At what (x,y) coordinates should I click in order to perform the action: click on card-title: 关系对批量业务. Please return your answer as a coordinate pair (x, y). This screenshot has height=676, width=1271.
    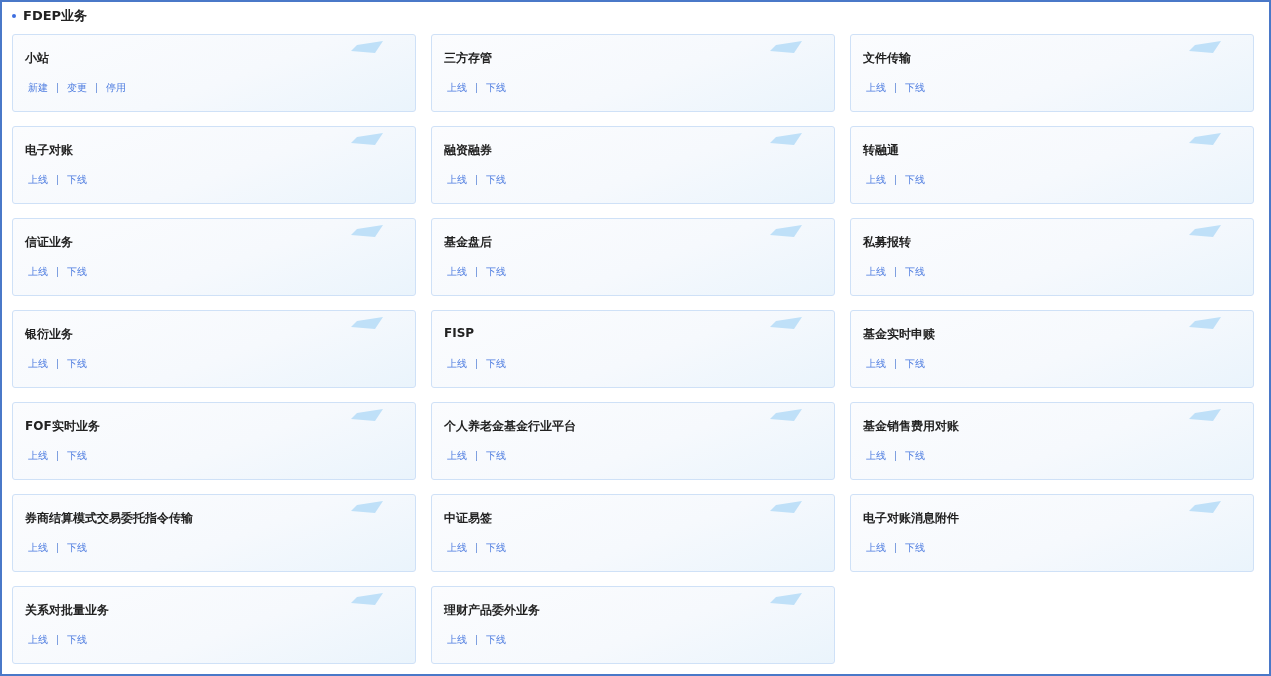
    Looking at the image, I should click on (67, 610).